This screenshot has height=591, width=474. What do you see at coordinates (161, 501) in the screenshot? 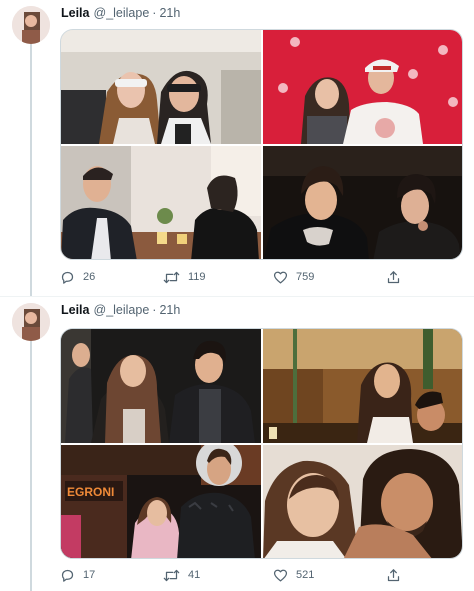
I see `photo-3: EGRONI` at bounding box center [161, 501].